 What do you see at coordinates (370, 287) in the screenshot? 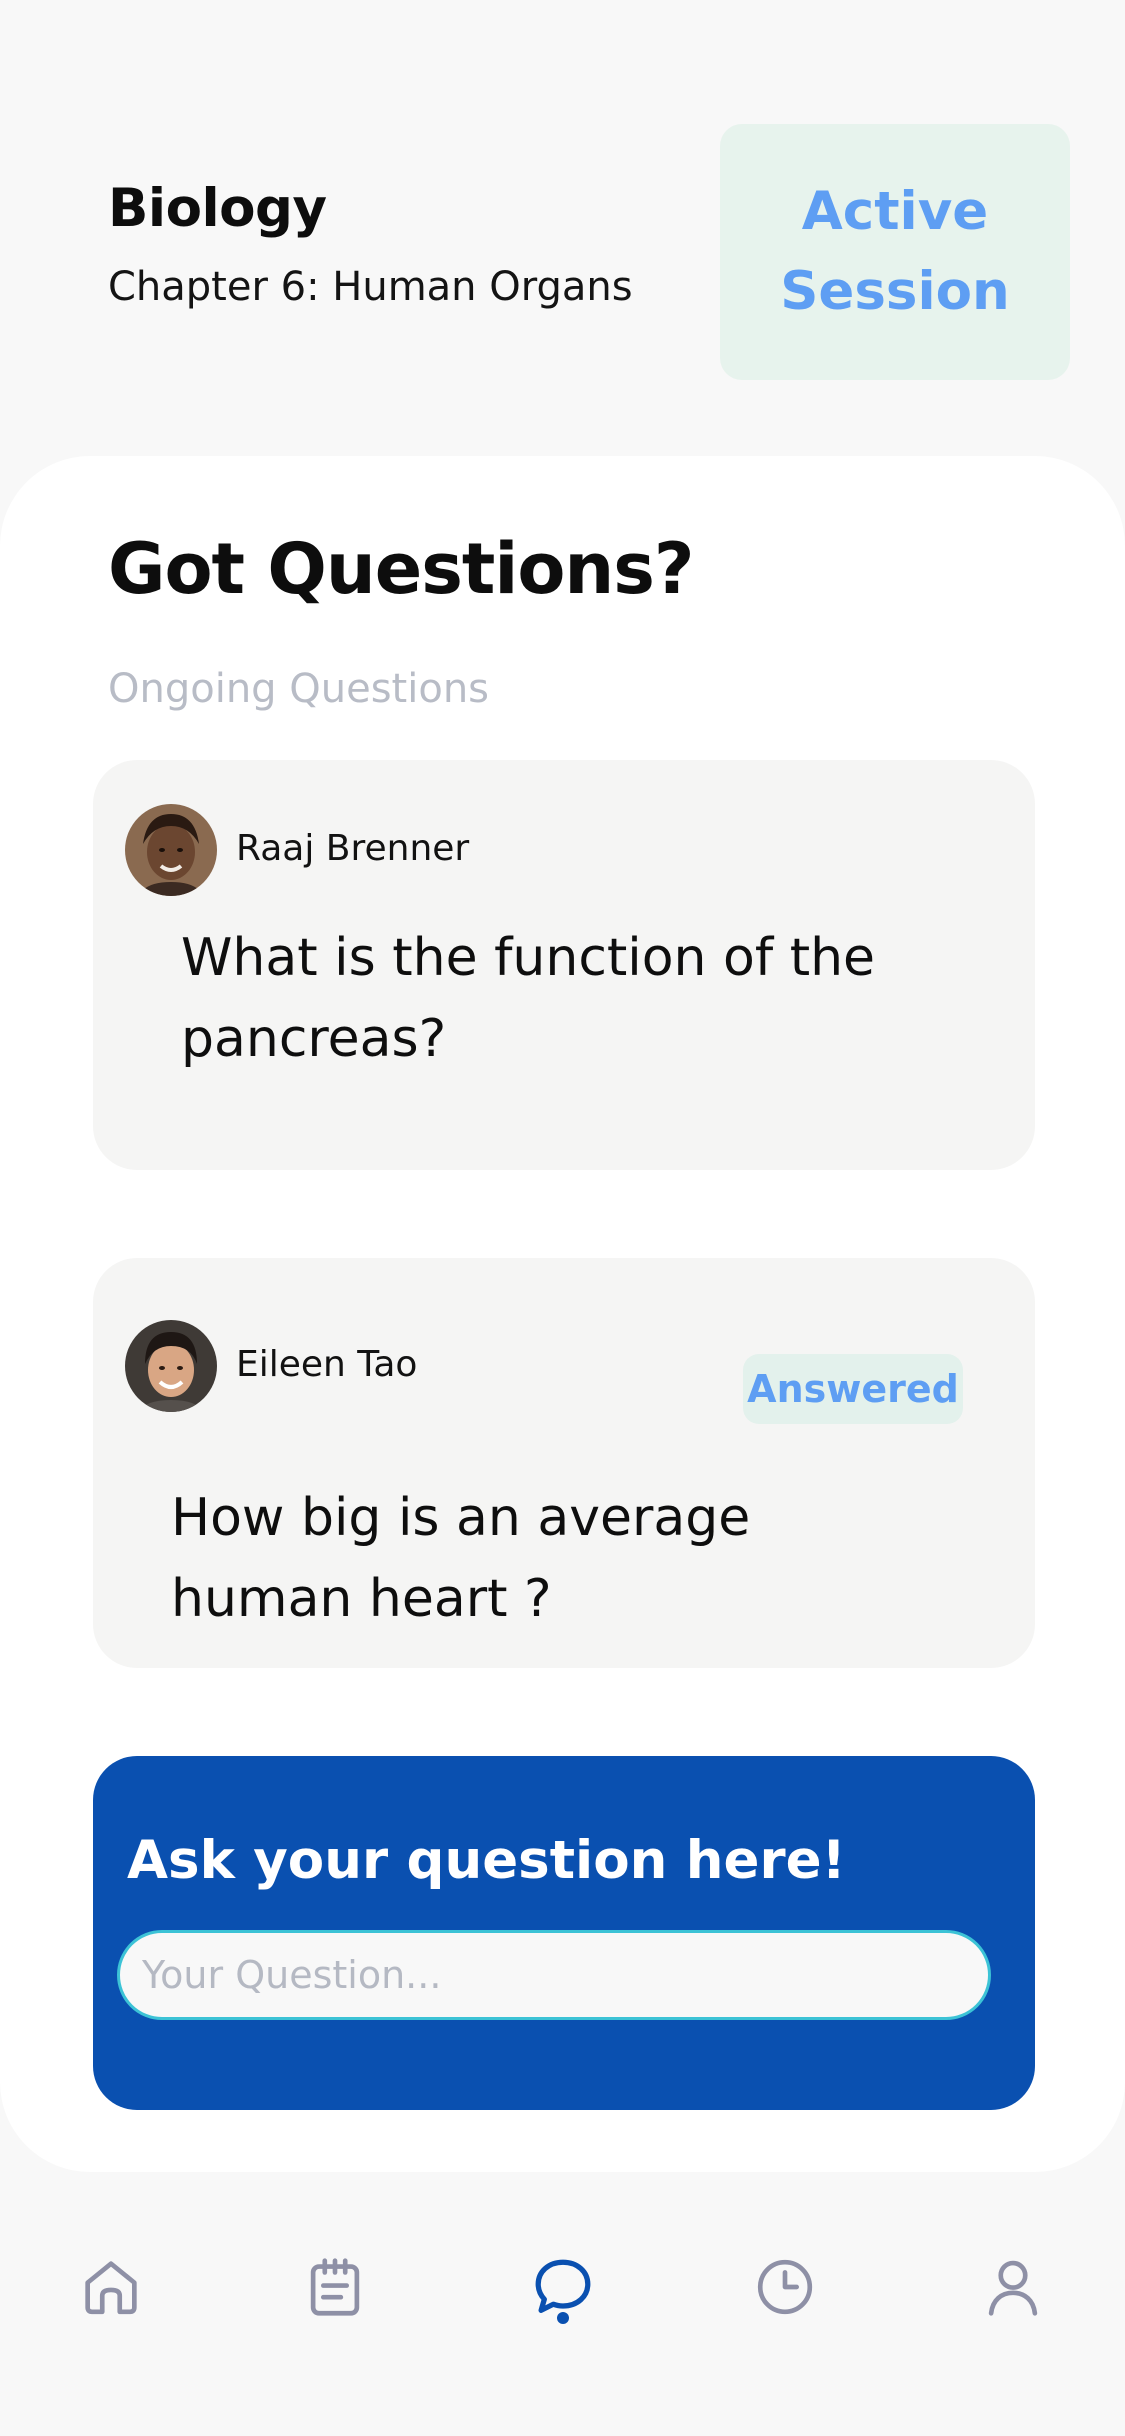
I see `chapter-title: Chapter 6: Human Organs` at bounding box center [370, 287].